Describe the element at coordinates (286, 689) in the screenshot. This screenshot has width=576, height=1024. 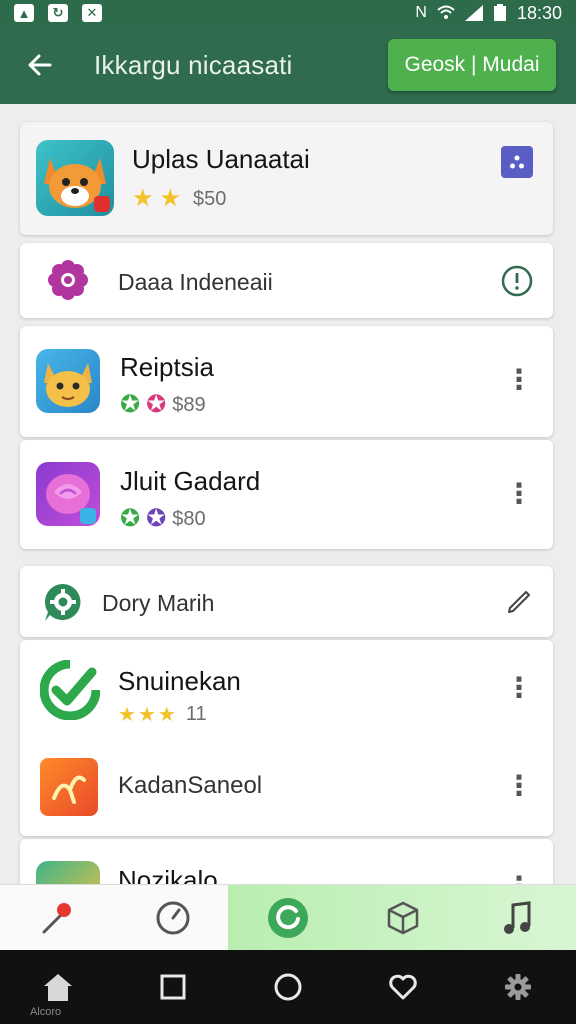
I see `app-list-item: Snuinekan ★ ★ ★ 11 ⋮` at that location.